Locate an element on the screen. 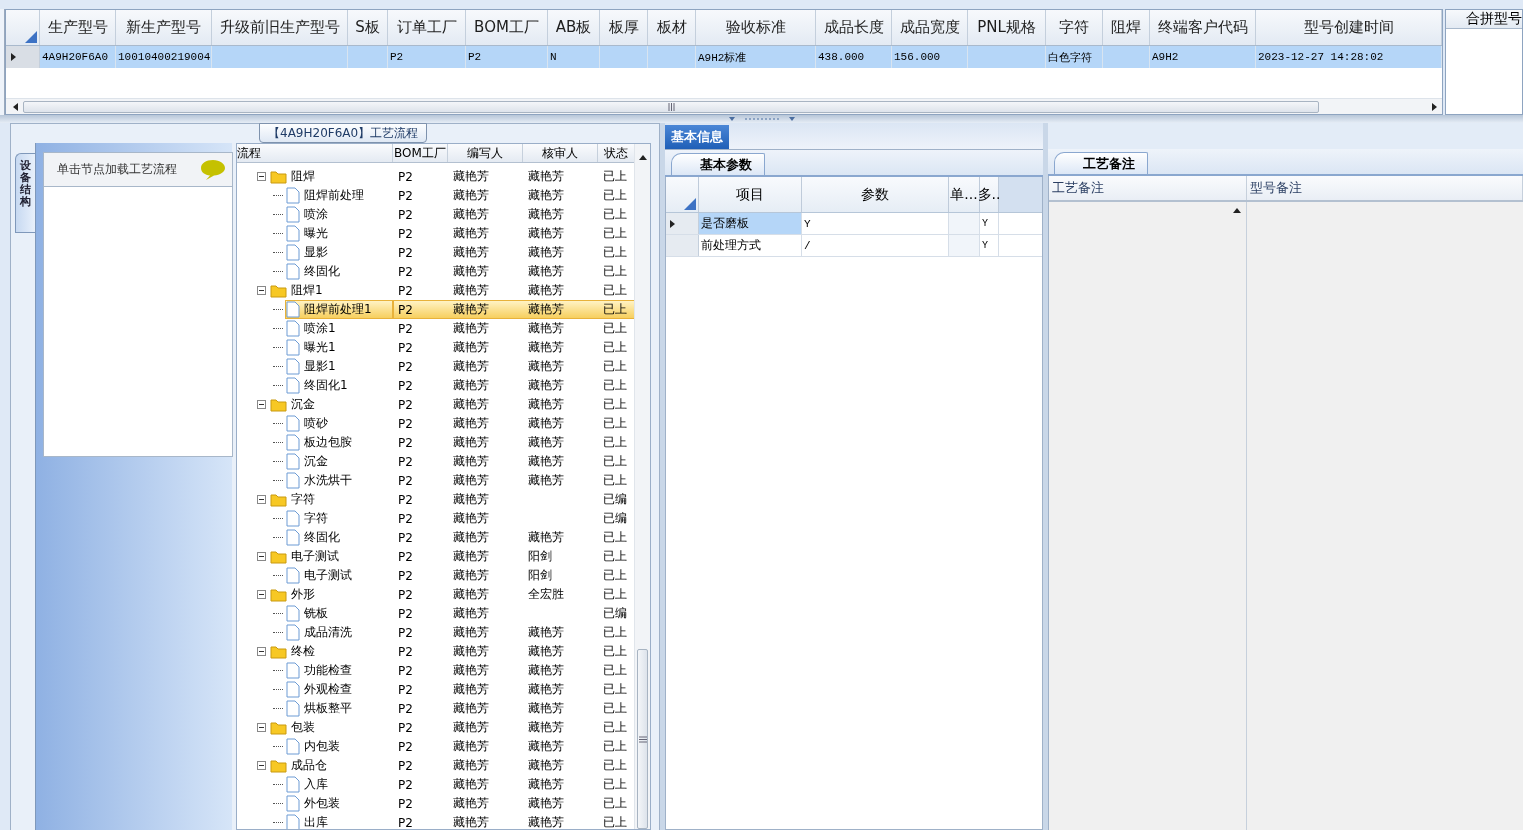 The height and width of the screenshot is (830, 1523). folder-icon is located at coordinates (278, 594).